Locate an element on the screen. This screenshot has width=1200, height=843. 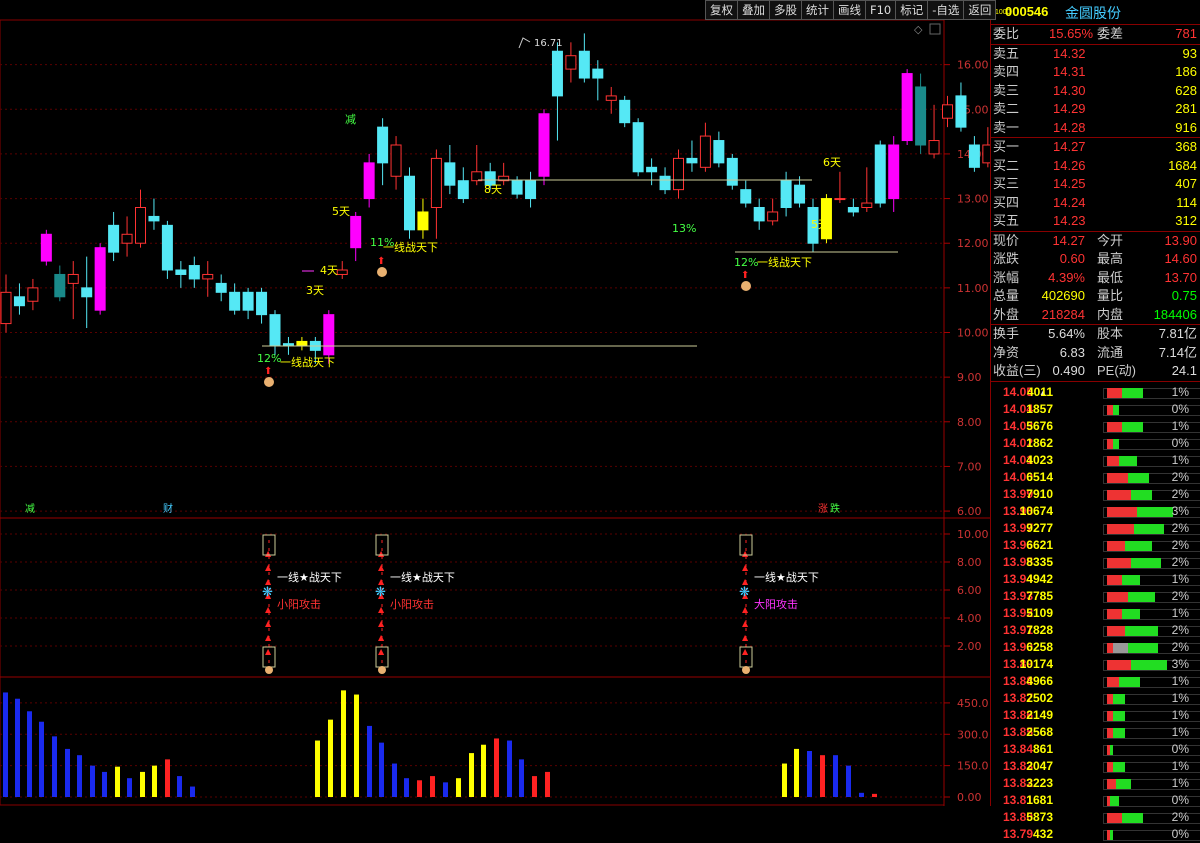
distribution-row: 14.00 6514 2% is located at coordinates (1095, 477).